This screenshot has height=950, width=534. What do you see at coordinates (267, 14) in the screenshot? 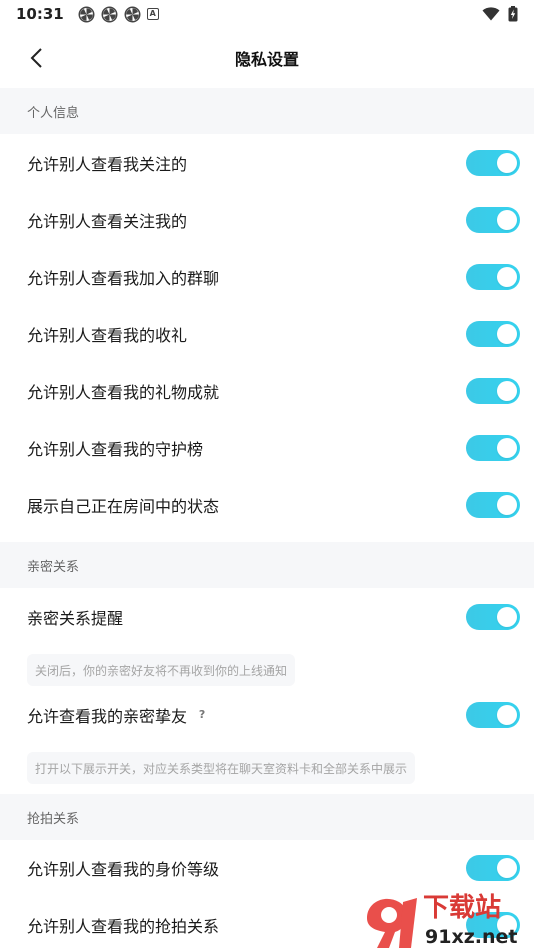
I see `status-bar: 10:31 A` at bounding box center [267, 14].